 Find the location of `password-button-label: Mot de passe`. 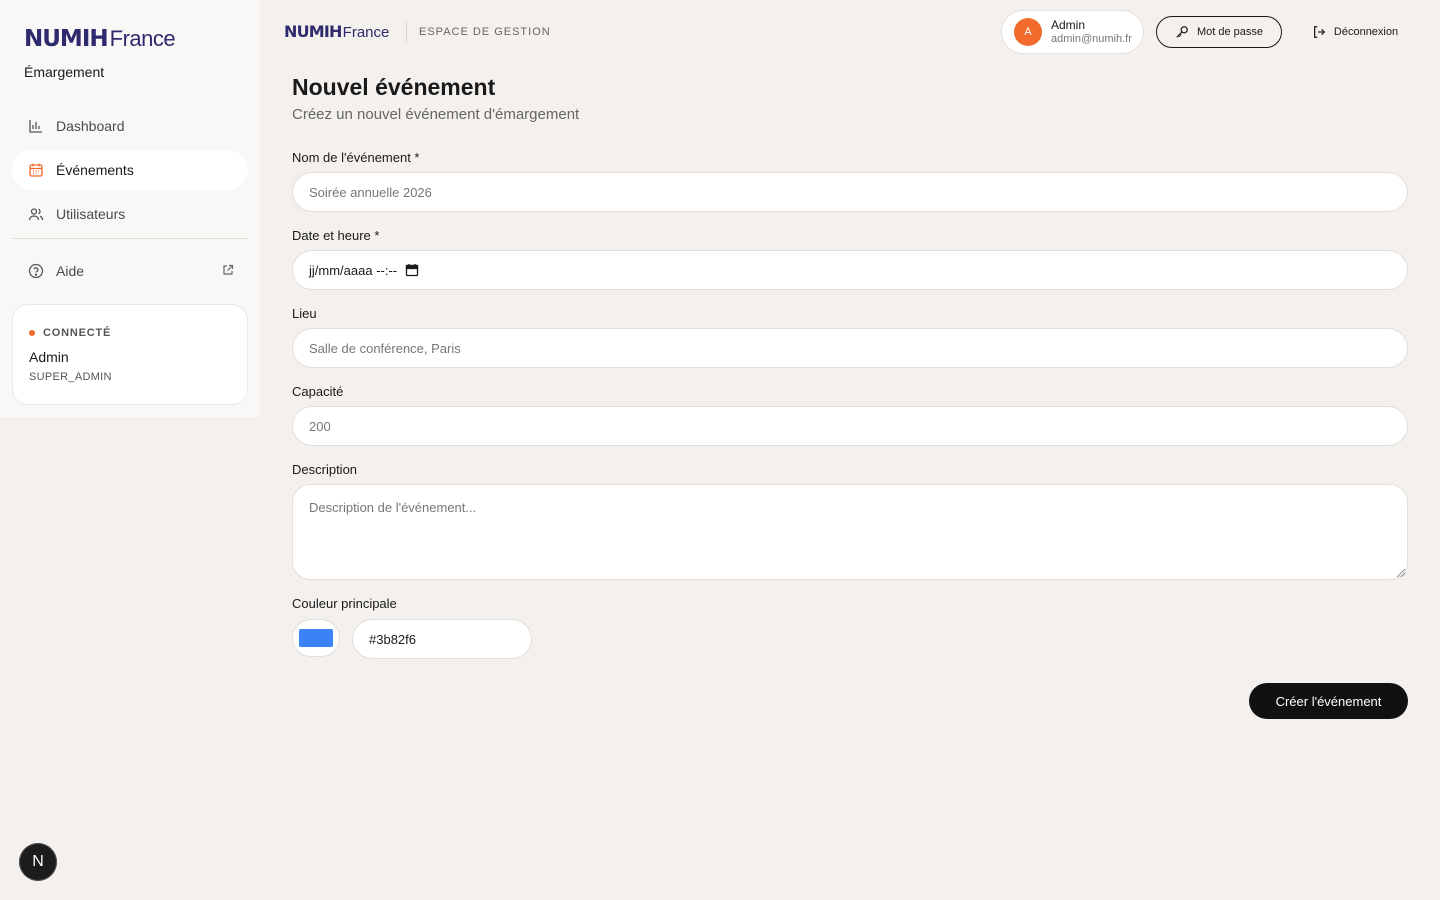

password-button-label: Mot de passe is located at coordinates (1230, 32).